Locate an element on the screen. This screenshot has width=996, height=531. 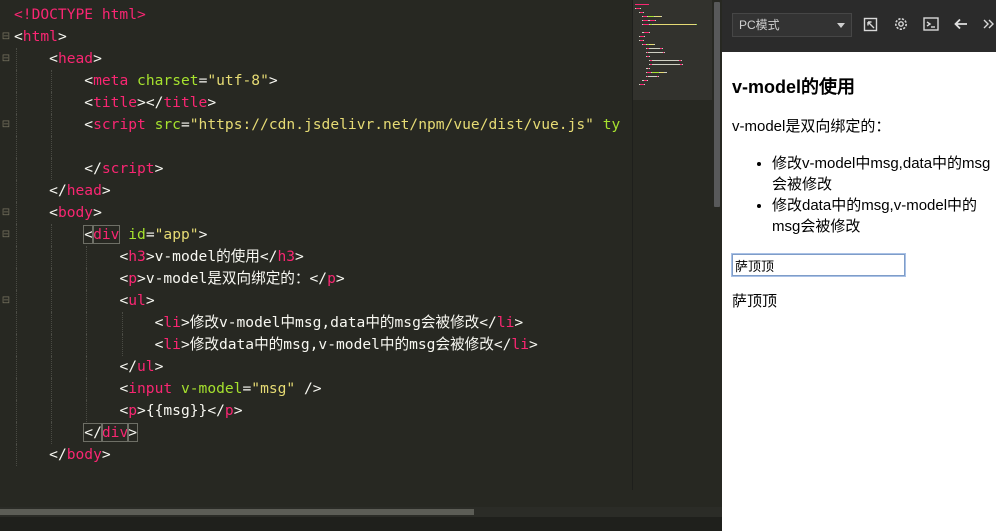
gear-icon is located at coordinates (901, 24).